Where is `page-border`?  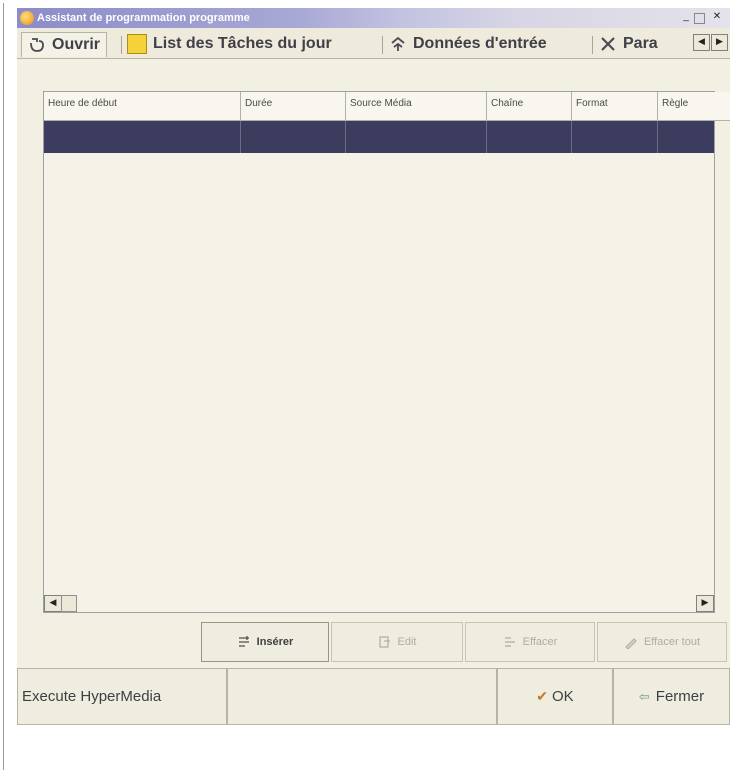
page-border is located at coordinates (3, 386).